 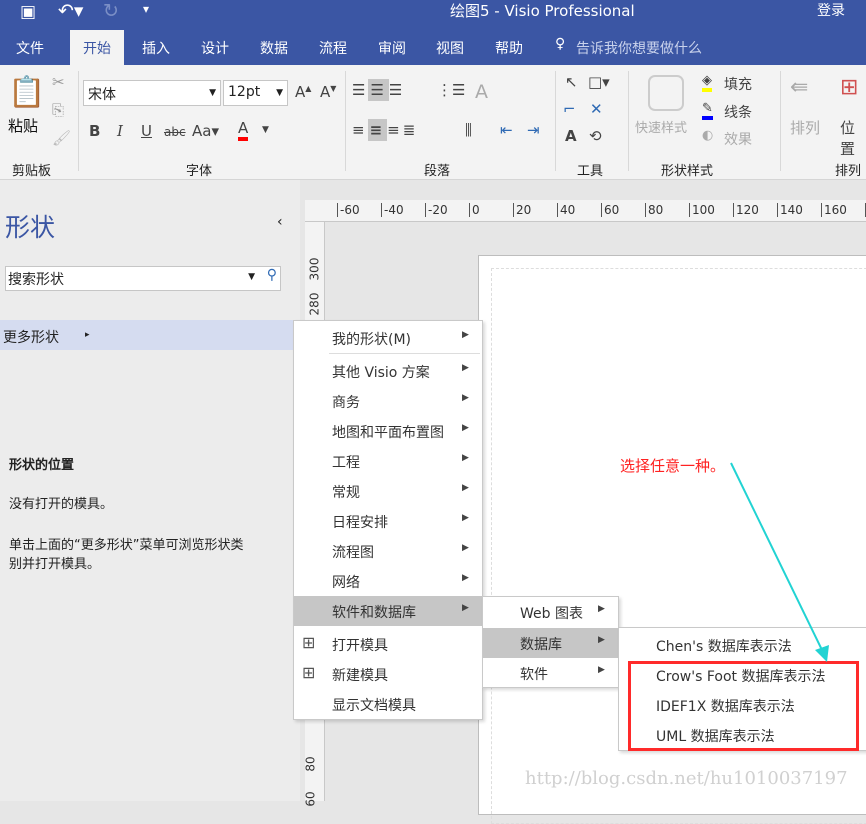 I want to click on annotation-arrow, so click(x=779, y=562).